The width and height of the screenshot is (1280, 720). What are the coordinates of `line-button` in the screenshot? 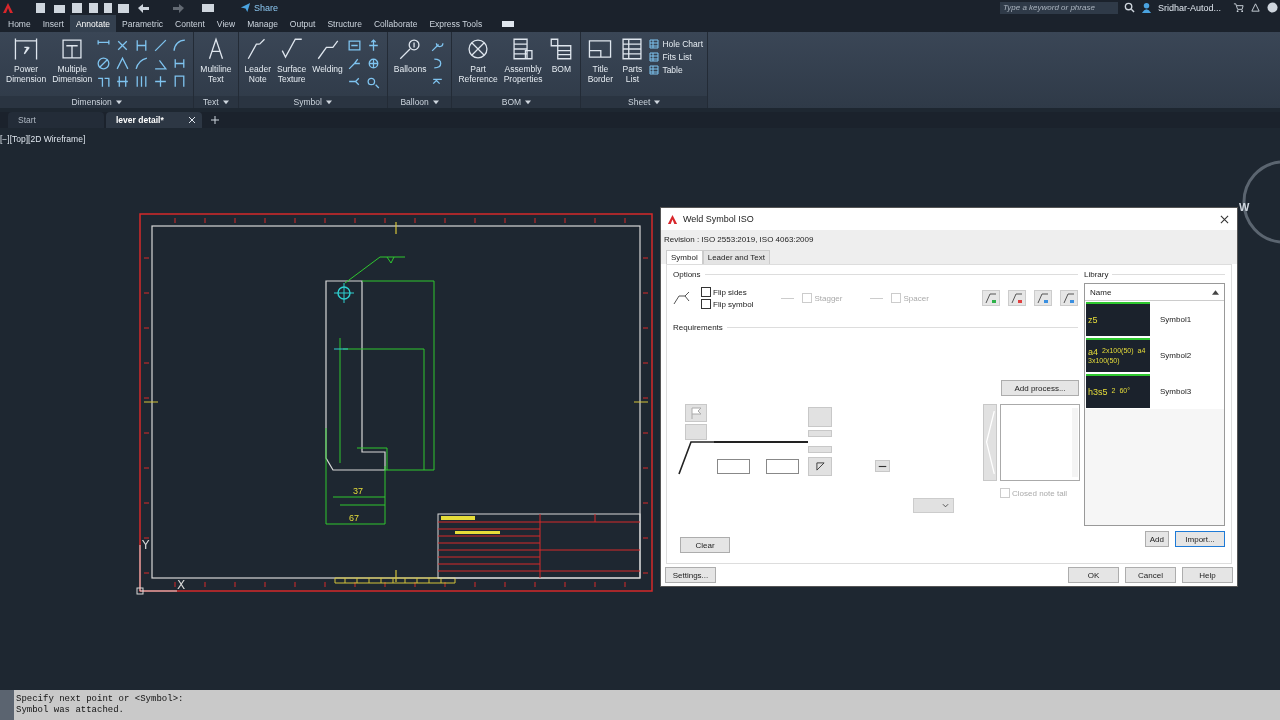 It's located at (882, 466).